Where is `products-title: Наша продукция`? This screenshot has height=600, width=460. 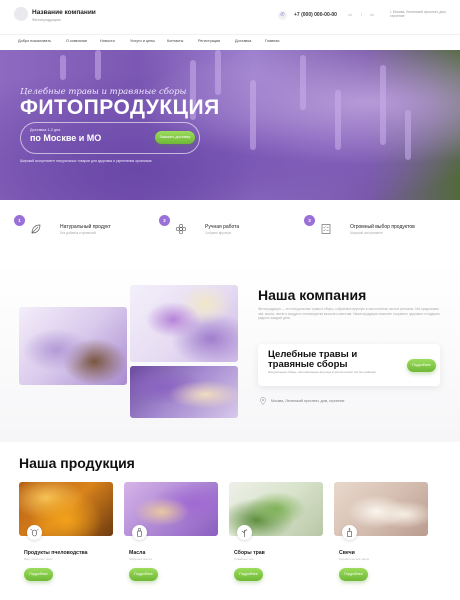
products-title: Наша продукция is located at coordinates (77, 463).